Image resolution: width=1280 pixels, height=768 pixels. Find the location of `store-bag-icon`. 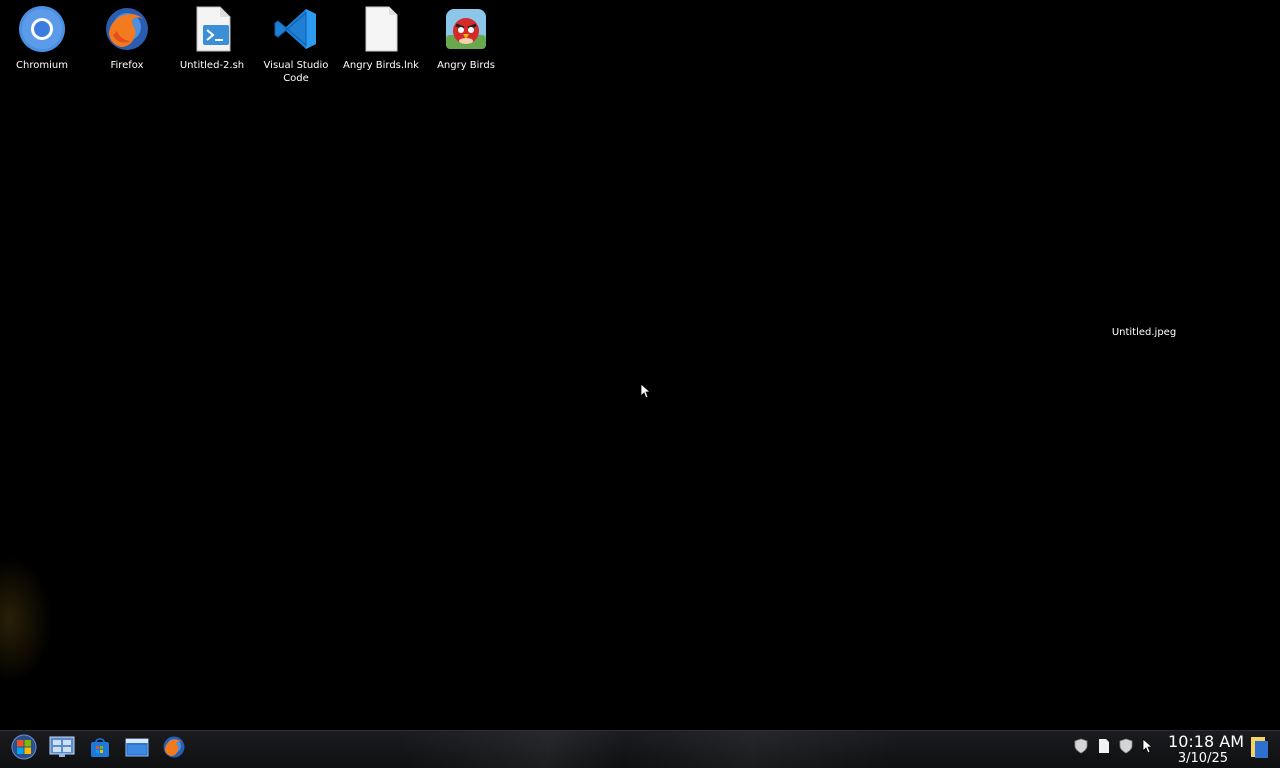

store-bag-icon is located at coordinates (100, 749).